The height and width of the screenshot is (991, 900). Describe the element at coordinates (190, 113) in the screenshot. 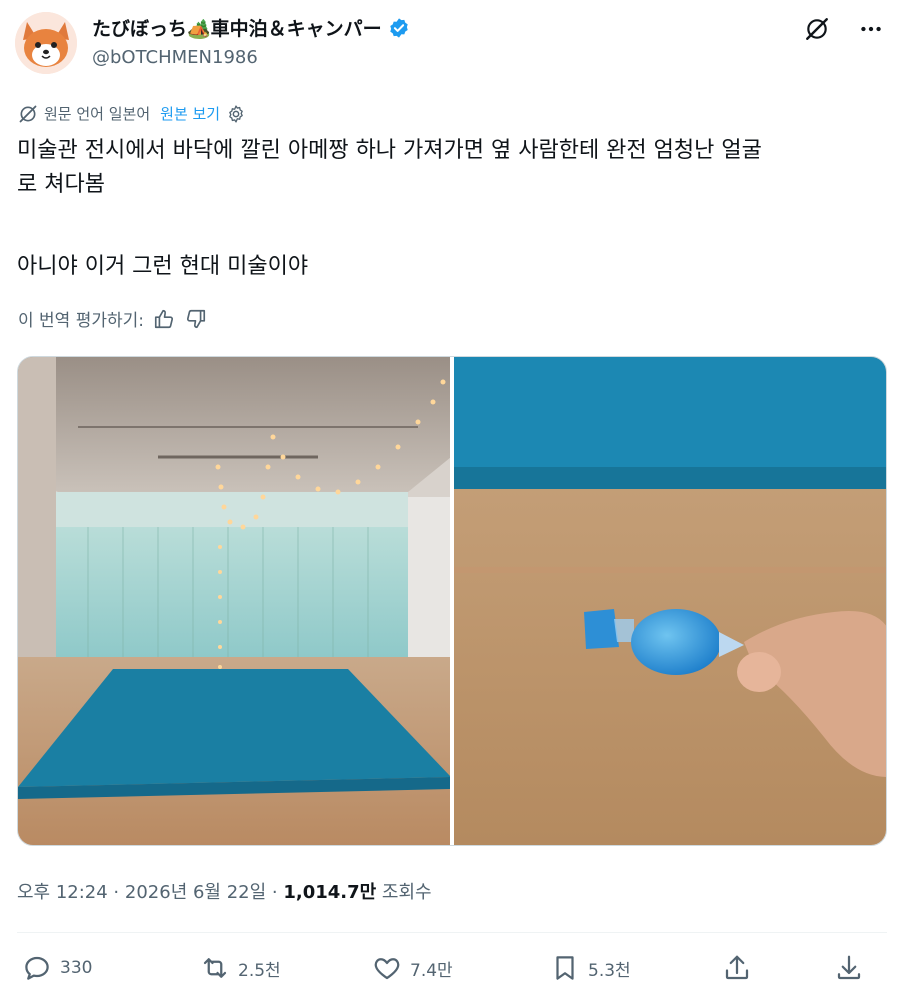

I see `show-original-link: 원본 보기` at that location.